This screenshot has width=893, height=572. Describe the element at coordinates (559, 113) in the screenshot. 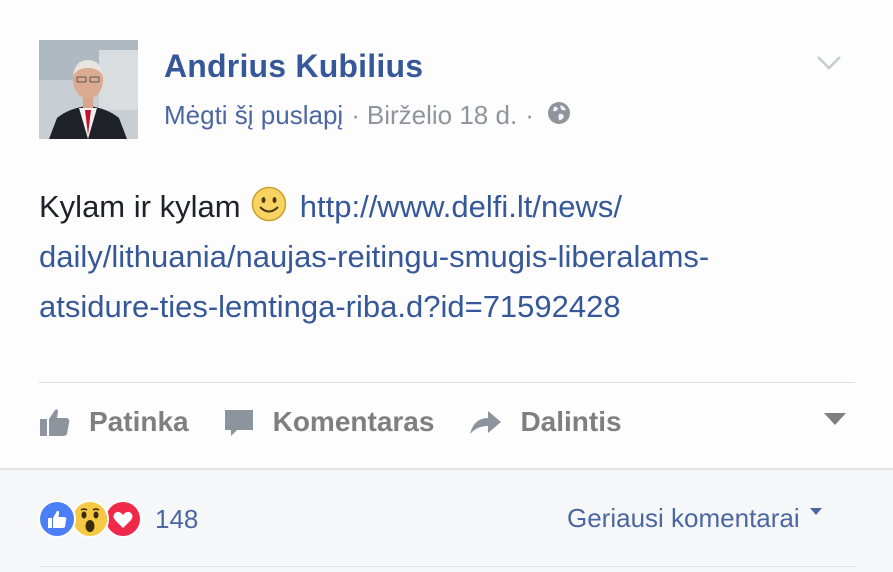

I see `globe-icon` at that location.